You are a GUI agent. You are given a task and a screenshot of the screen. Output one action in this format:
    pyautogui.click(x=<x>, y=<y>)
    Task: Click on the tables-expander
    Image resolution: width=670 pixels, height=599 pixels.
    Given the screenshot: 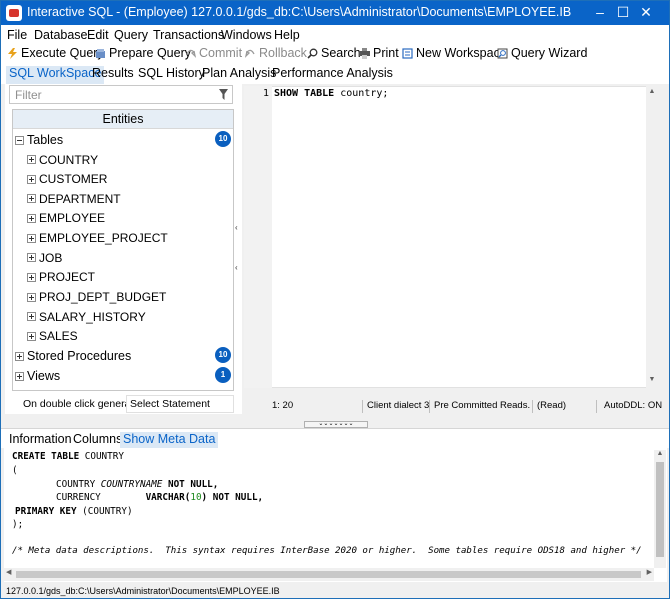 What is the action you would take?
    pyautogui.click(x=19, y=140)
    